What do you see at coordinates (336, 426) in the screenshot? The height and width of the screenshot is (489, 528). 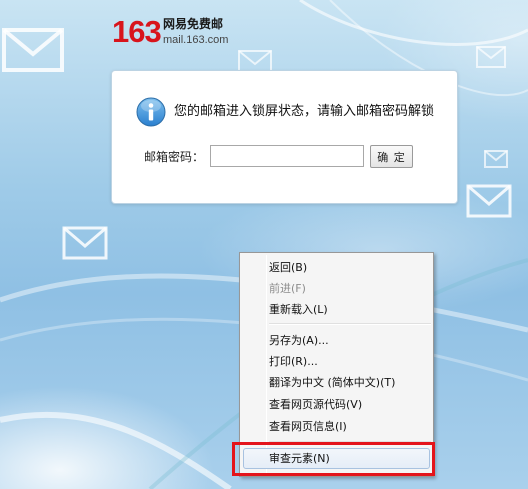 I see `menu-item-page-info: 查看网页信息(I)` at bounding box center [336, 426].